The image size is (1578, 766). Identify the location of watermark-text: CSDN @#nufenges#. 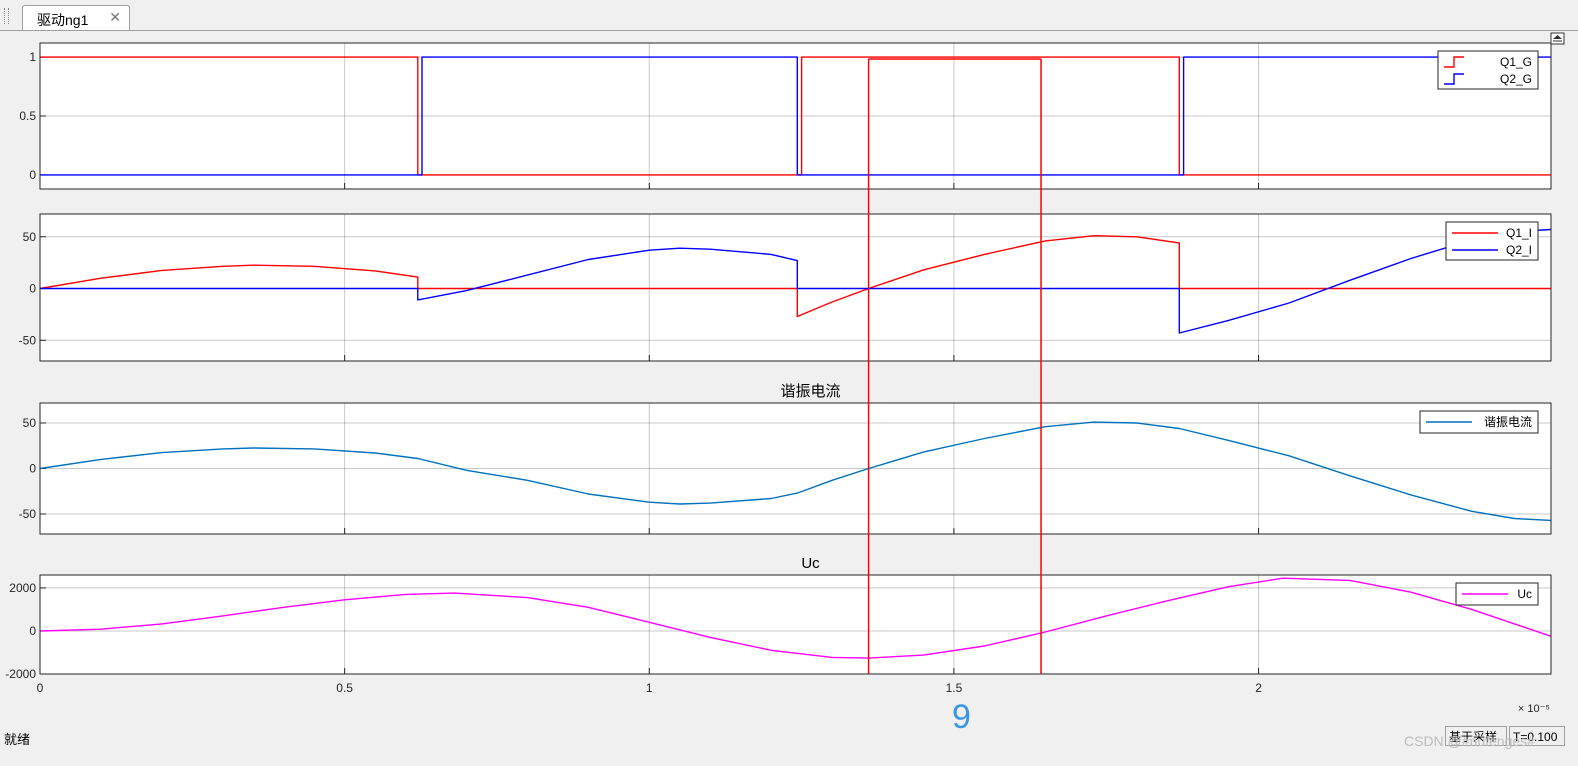
(1469, 741).